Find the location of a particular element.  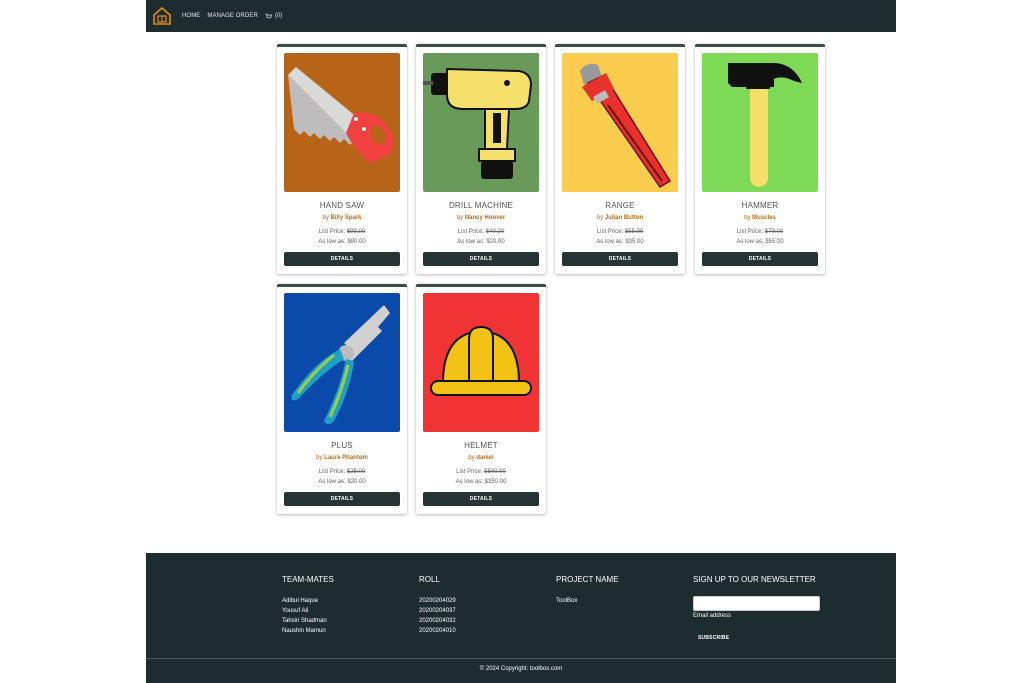

footer-divider is located at coordinates (521, 658).